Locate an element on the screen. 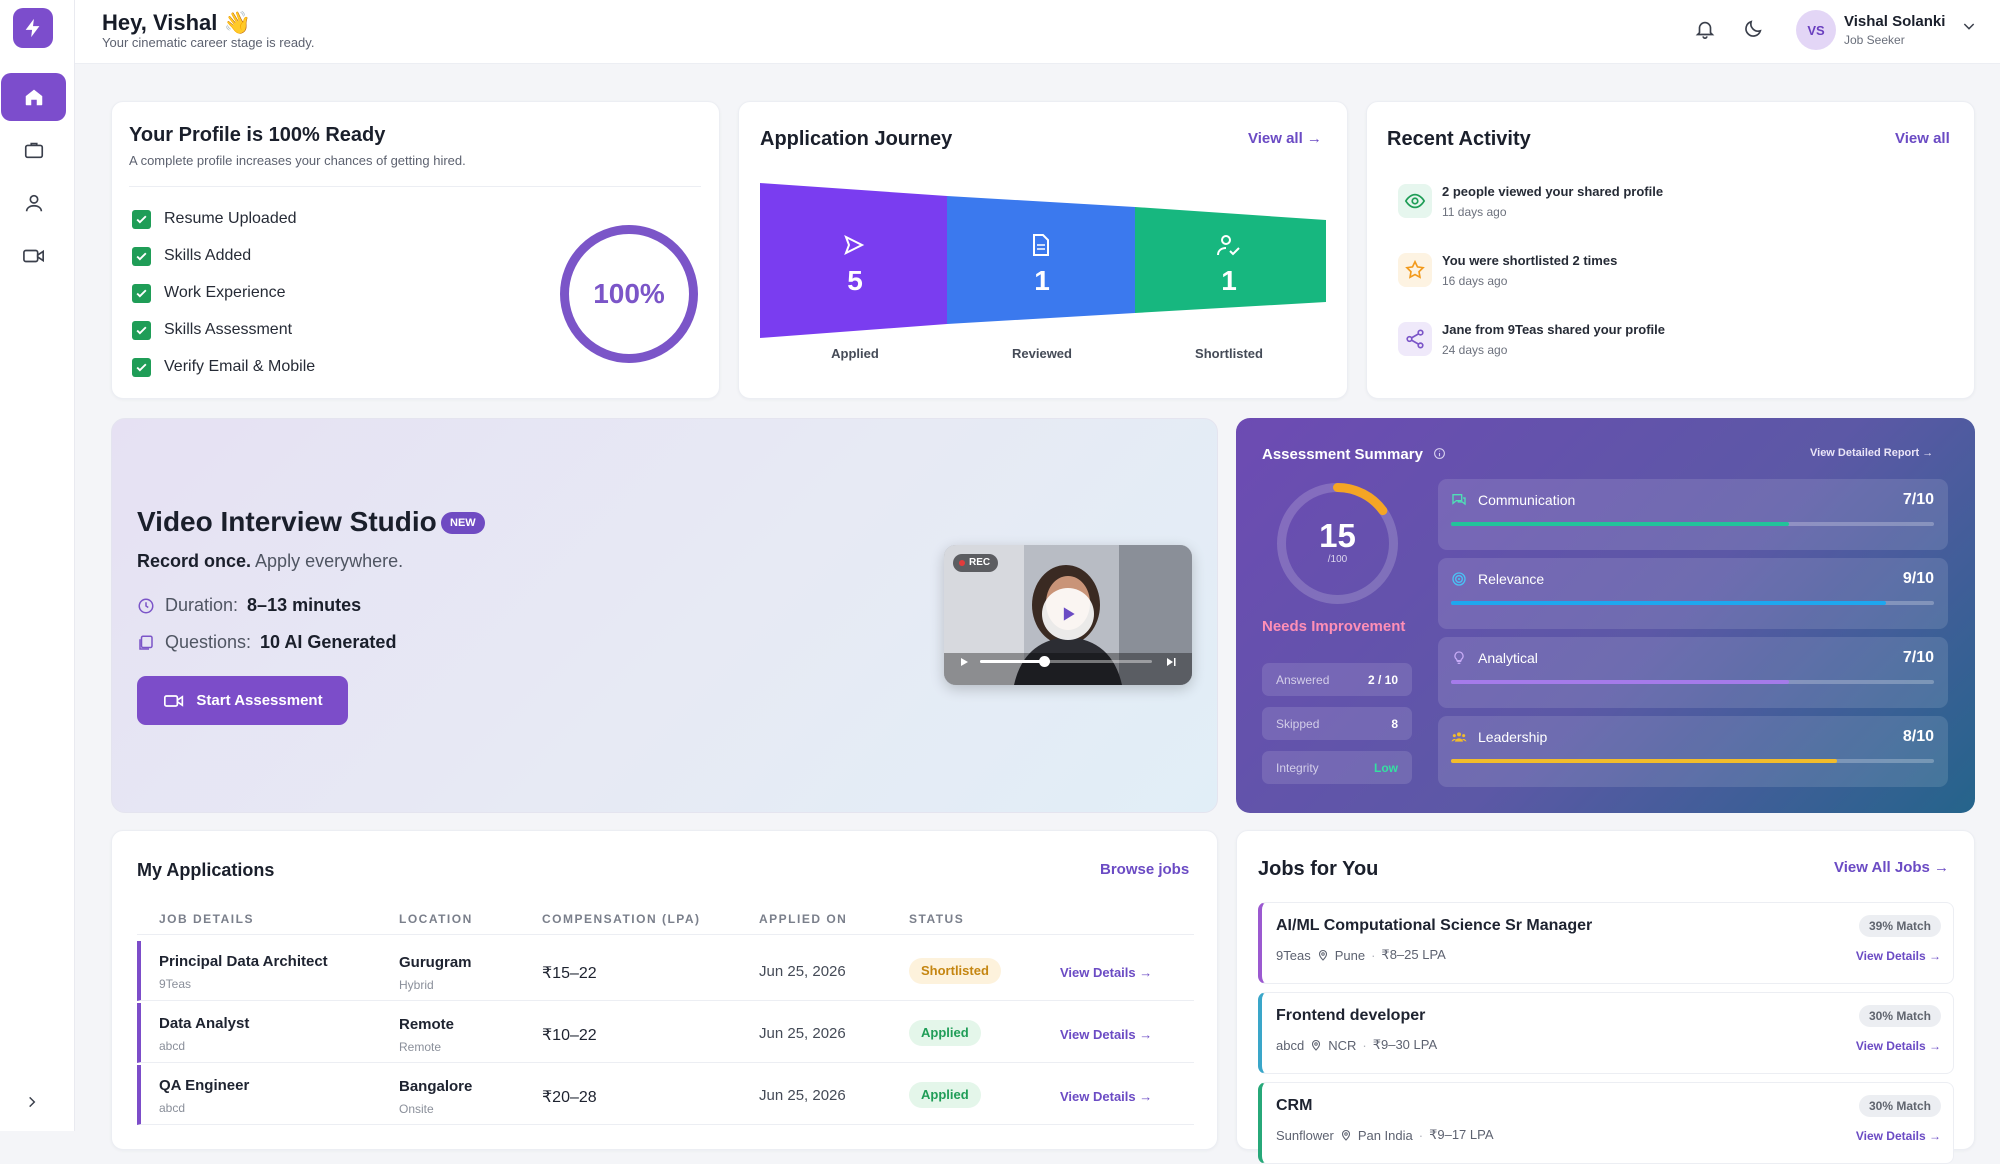 This screenshot has height=1164, width=2000. nav-jobs is located at coordinates (33, 150).